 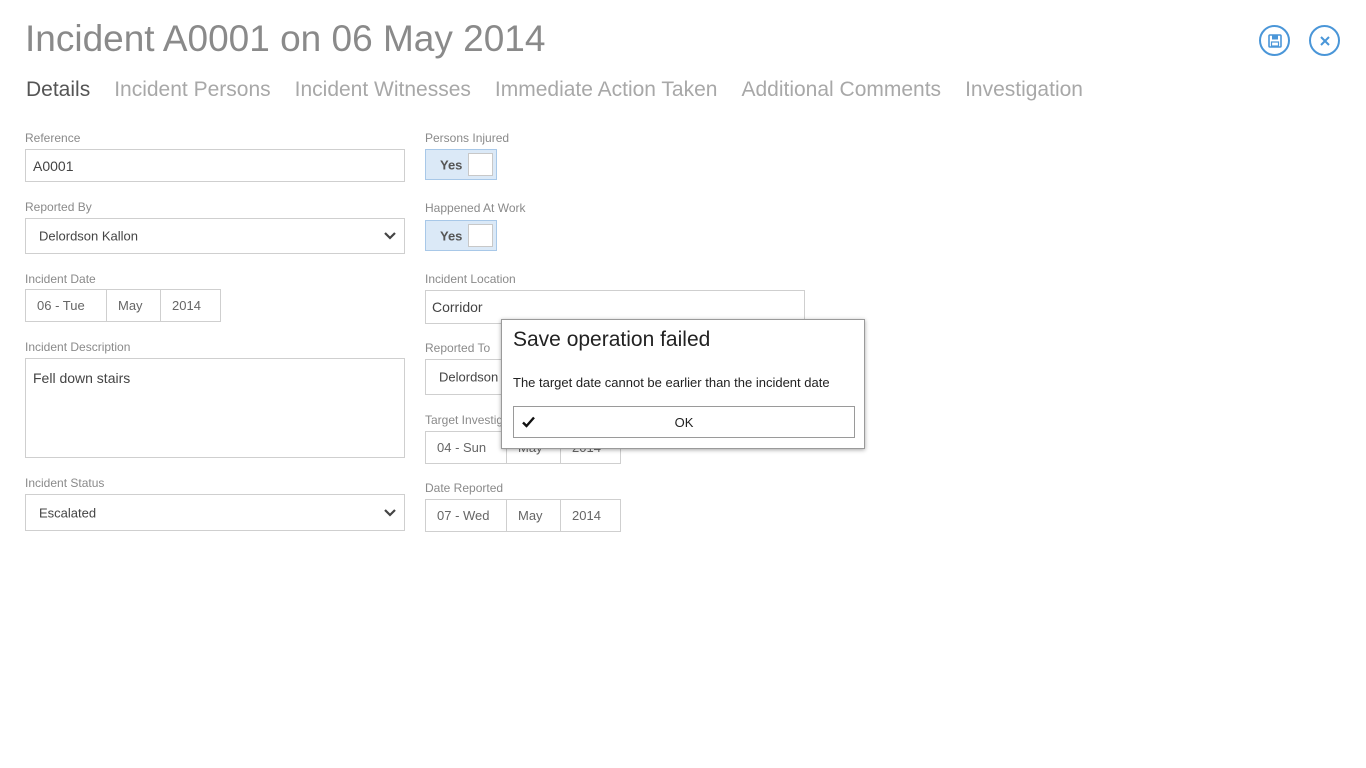 I want to click on dialog-title: Save operation failed, so click(x=612, y=339).